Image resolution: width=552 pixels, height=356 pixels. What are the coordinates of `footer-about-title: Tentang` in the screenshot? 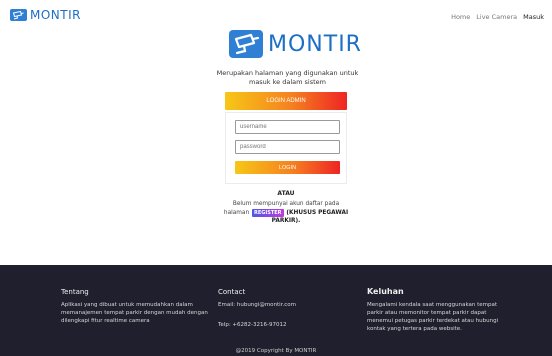 It's located at (75, 292).